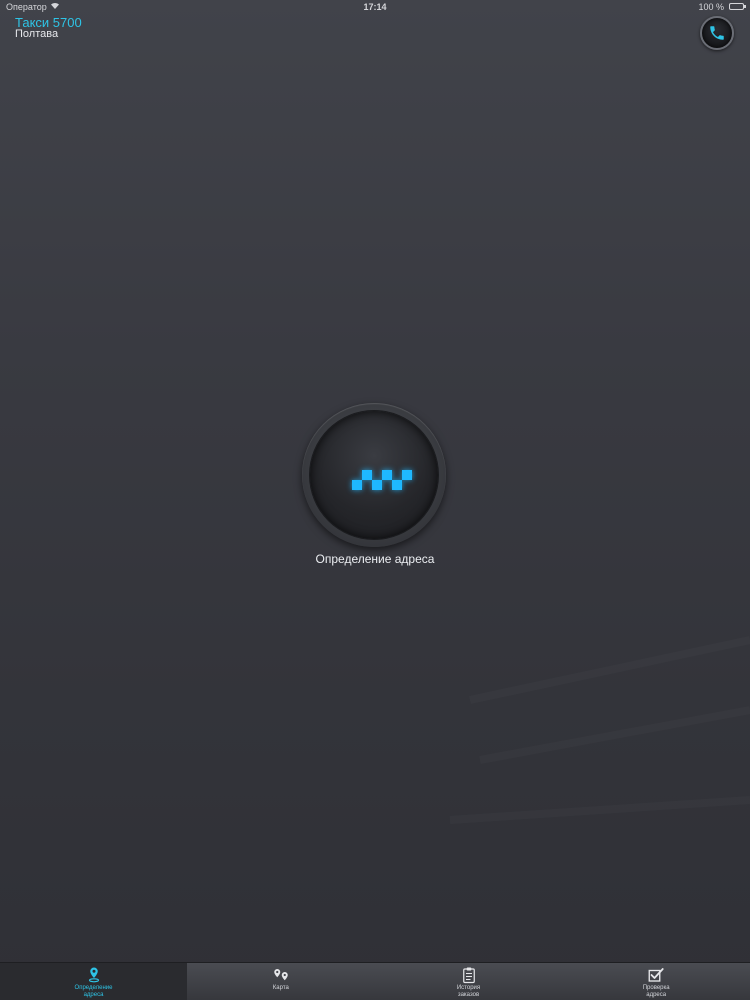 The image size is (750, 1000). Describe the element at coordinates (382, 478) in the screenshot. I see `taxi-checker-icon` at that location.